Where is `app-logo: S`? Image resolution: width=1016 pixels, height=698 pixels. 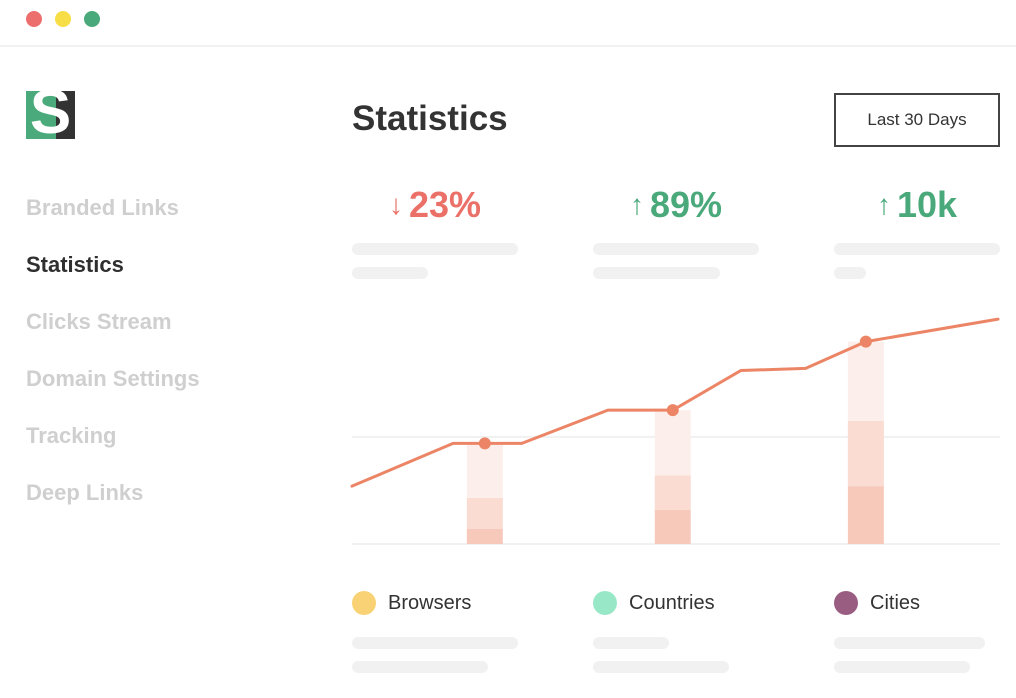 app-logo: S is located at coordinates (50, 115).